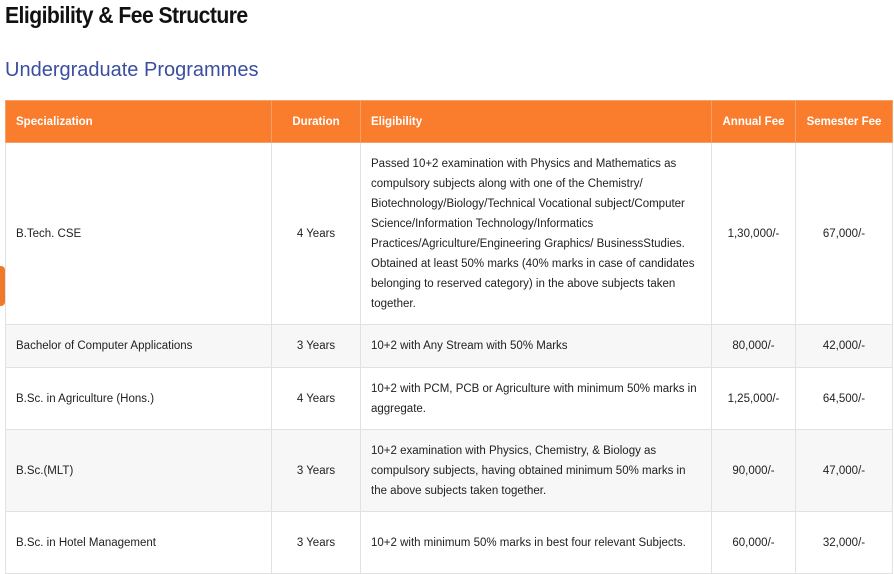 The image size is (894, 574). What do you see at coordinates (536, 346) in the screenshot?
I see `cell-eligibility: 10+2 with Any Stream with 50% Marks` at bounding box center [536, 346].